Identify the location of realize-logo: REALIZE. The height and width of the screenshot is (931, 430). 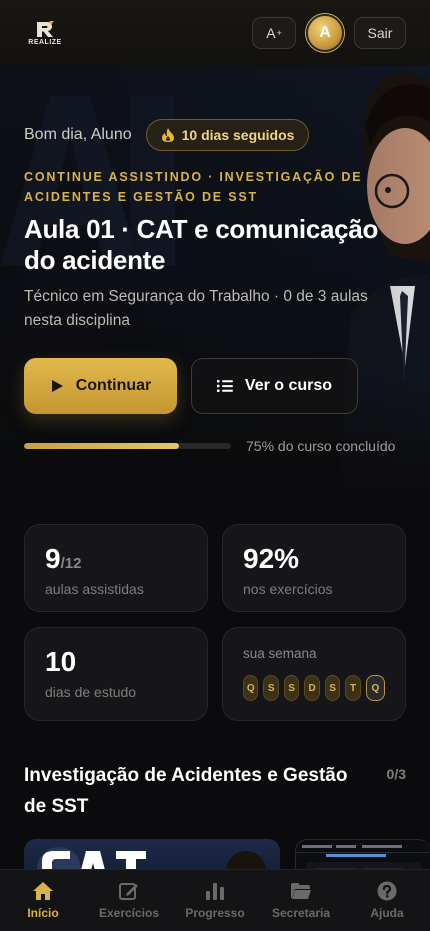
(45, 33).